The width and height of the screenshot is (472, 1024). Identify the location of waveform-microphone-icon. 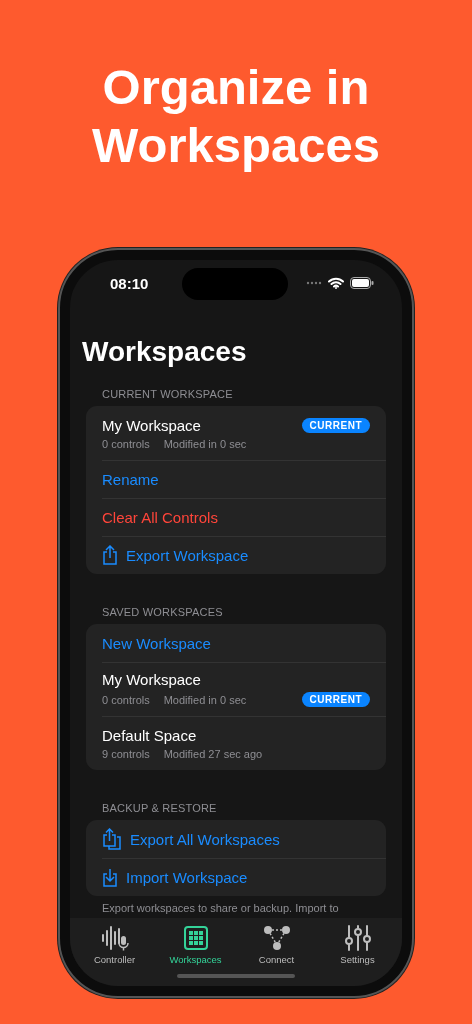
(114, 938).